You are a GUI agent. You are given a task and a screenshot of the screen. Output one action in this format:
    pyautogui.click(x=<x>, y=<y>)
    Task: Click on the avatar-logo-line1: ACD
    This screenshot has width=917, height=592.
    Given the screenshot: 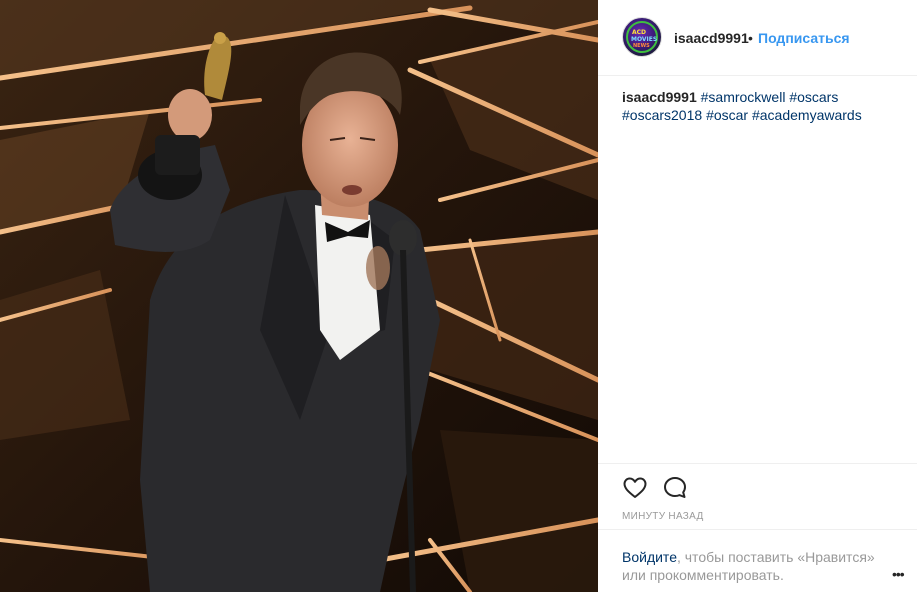 What is the action you would take?
    pyautogui.click(x=639, y=32)
    